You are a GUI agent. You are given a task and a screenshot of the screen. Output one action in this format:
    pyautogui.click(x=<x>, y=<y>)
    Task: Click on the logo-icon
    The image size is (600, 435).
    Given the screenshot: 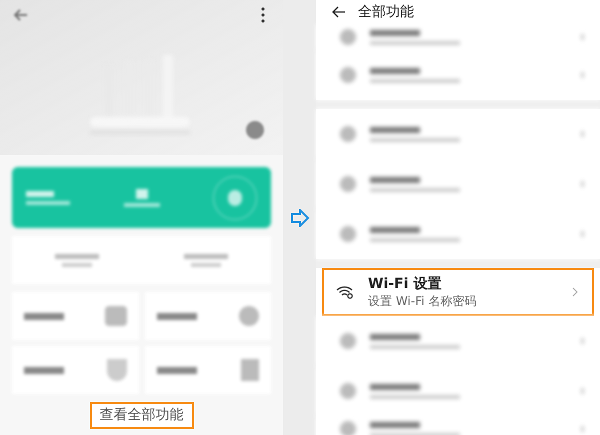 What is the action you would take?
    pyautogui.click(x=255, y=130)
    